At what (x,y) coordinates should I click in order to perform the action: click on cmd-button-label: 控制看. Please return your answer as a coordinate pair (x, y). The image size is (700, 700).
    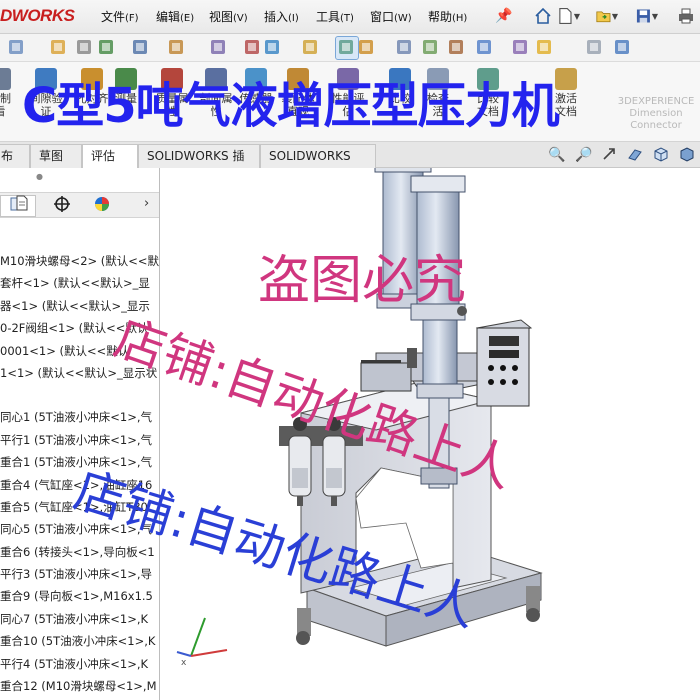
    Looking at the image, I should click on (5, 105).